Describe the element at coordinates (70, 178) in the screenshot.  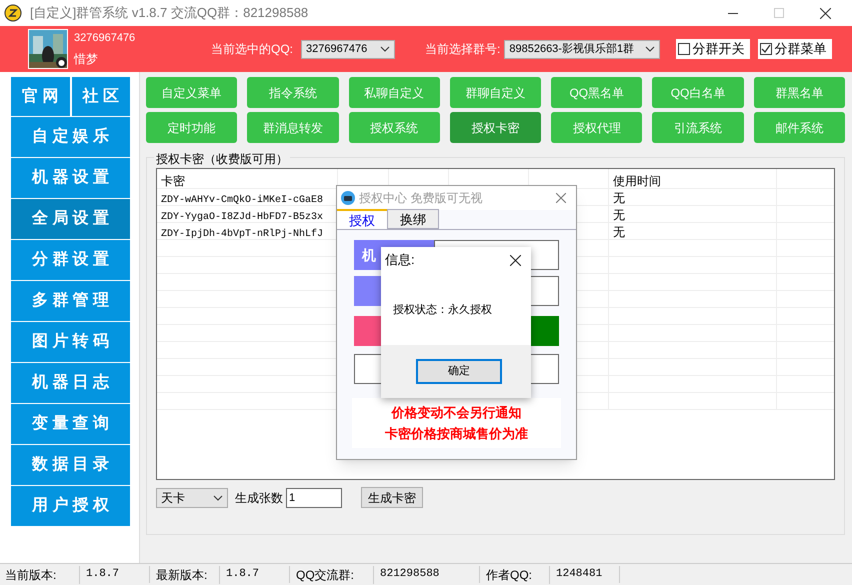
I see `sidebar-item: 机 器 设 置` at that location.